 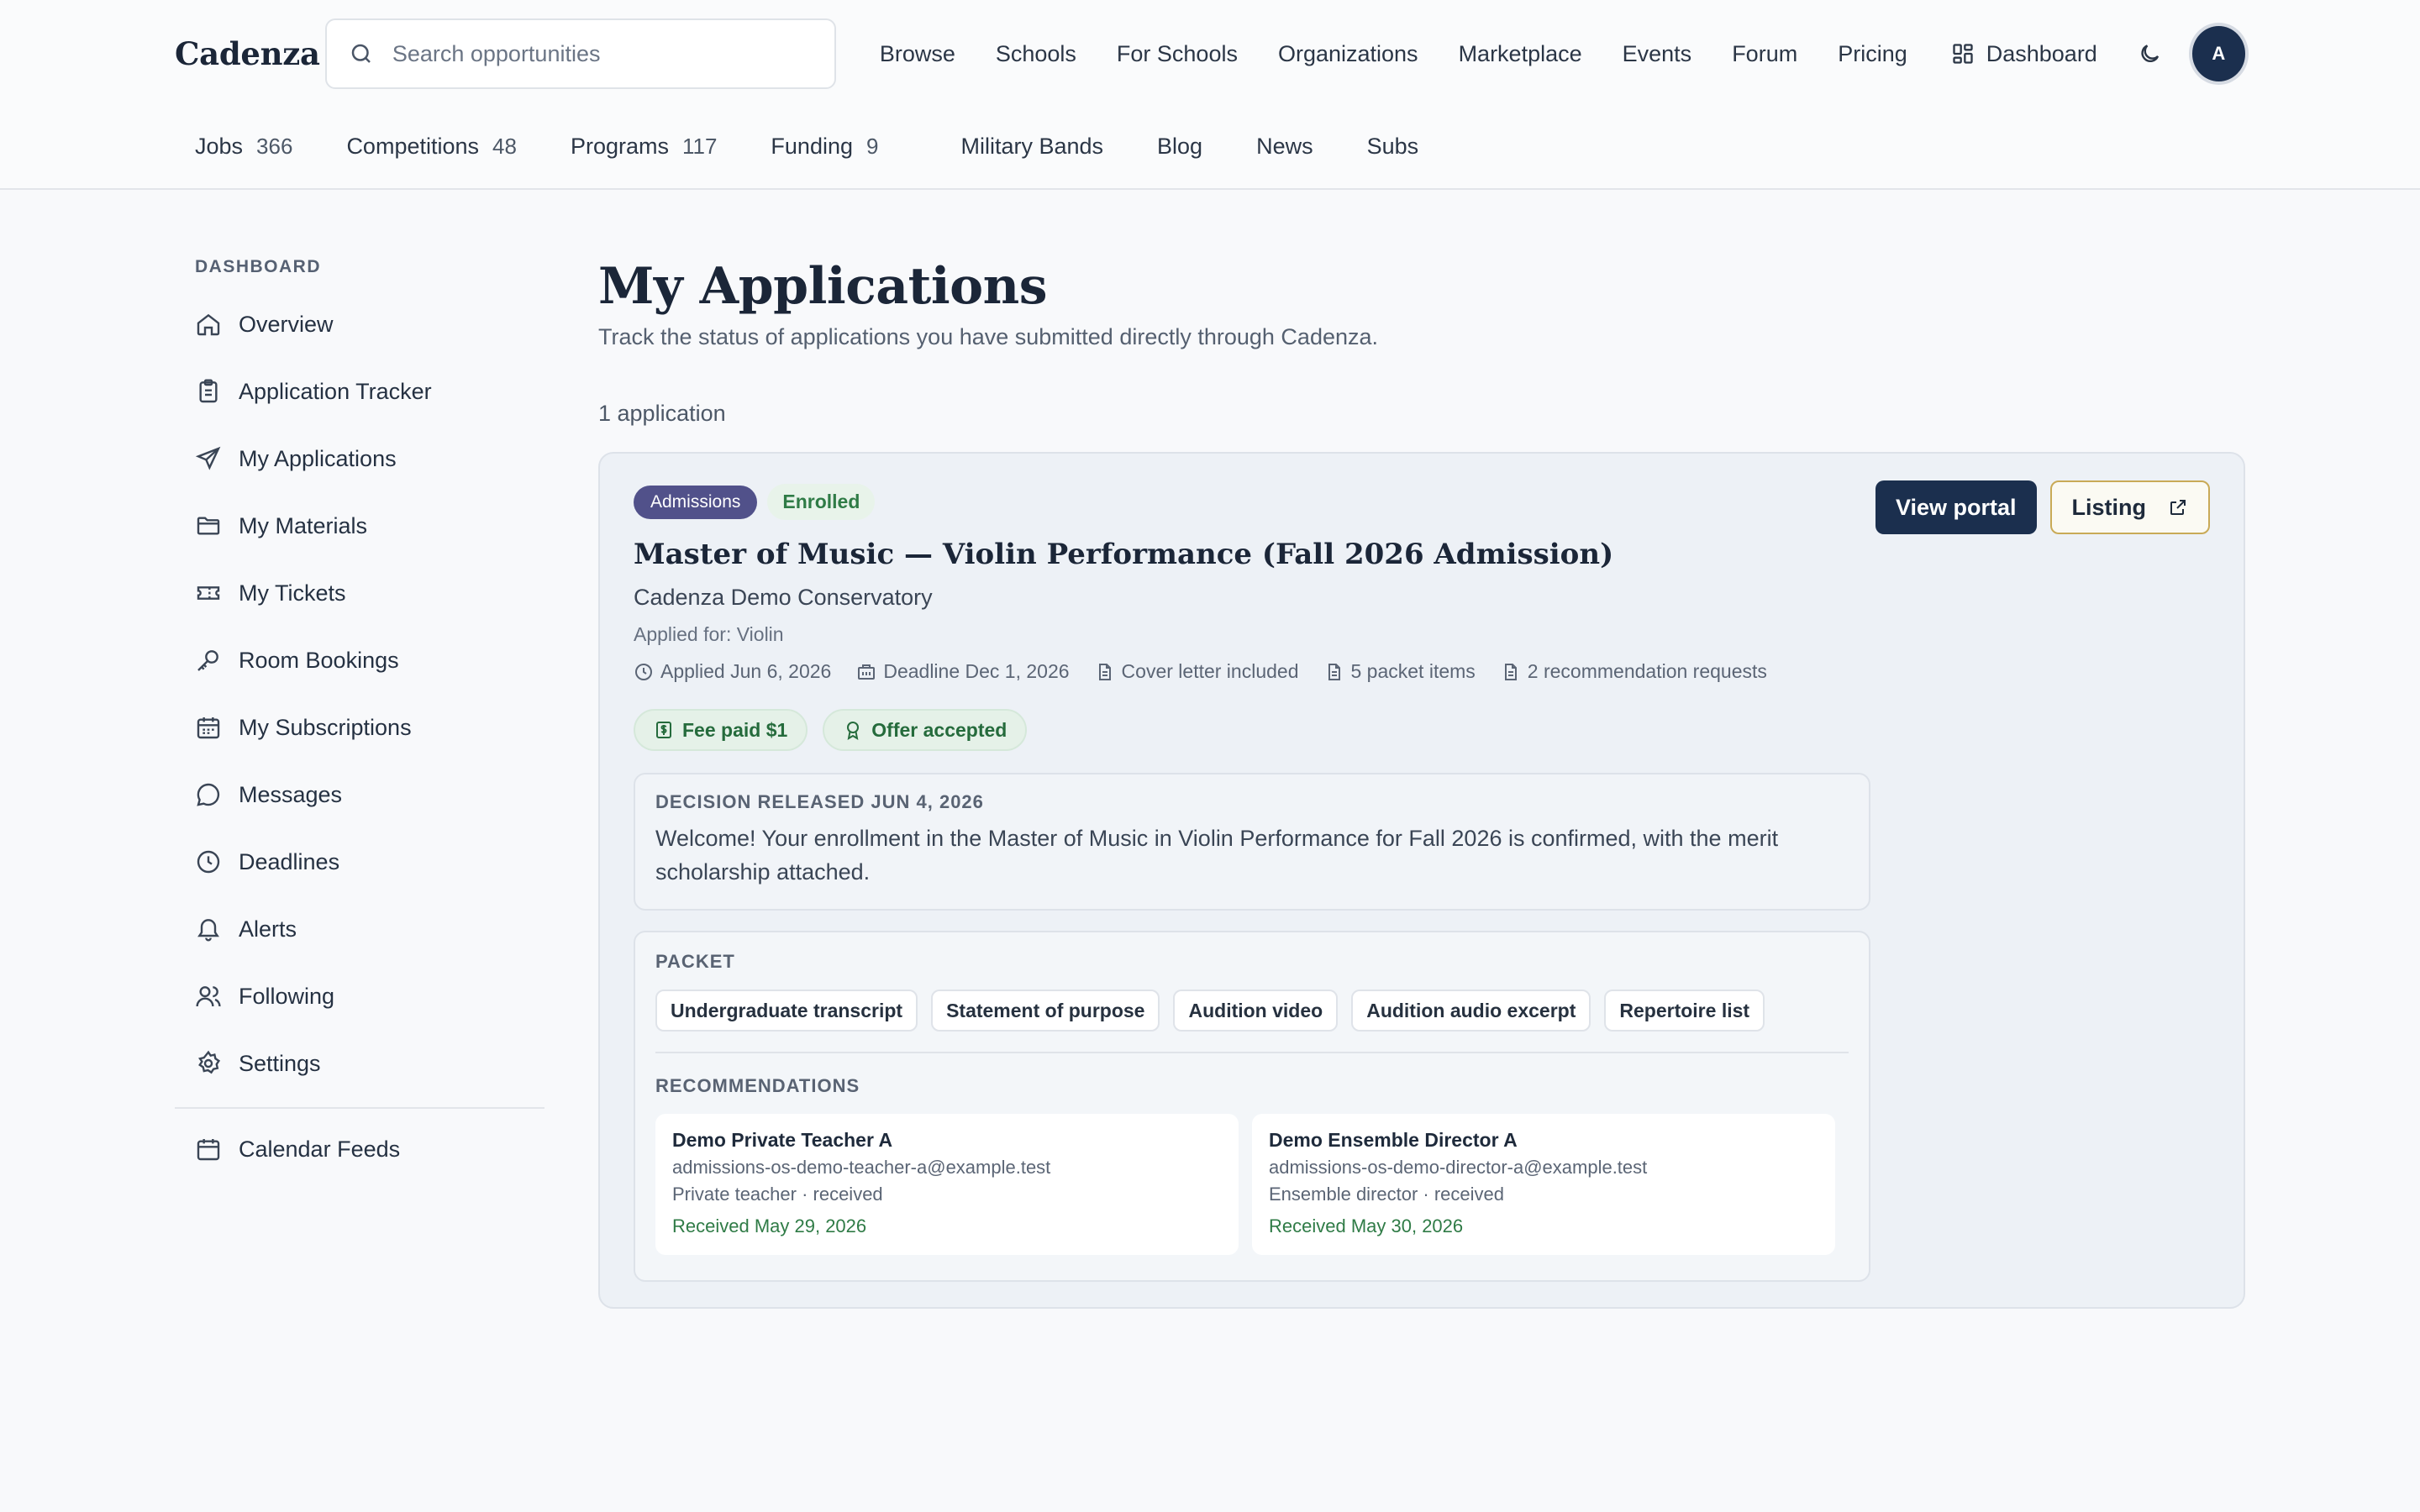 I want to click on sidebar-item-my-applications: My Applications, so click(x=359, y=458).